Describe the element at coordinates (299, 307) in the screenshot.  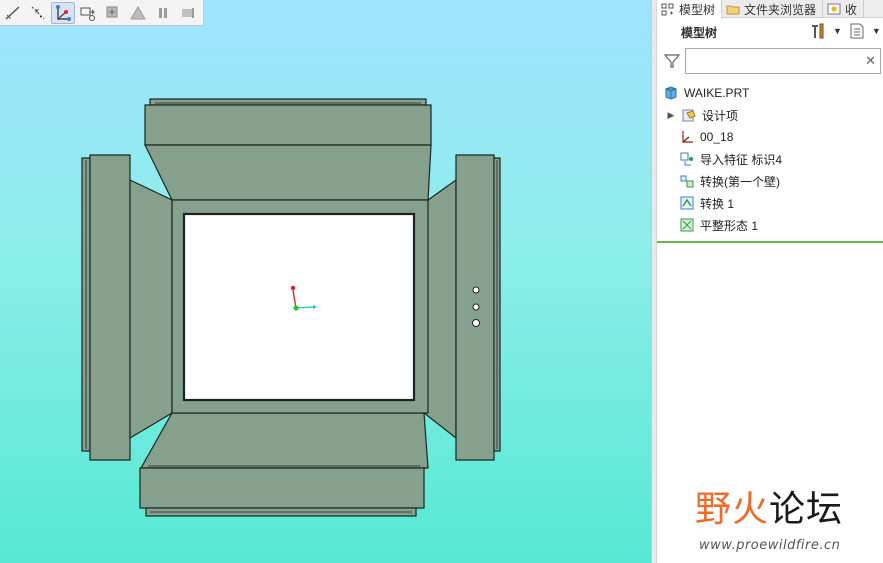
I see `frame-opening` at that location.